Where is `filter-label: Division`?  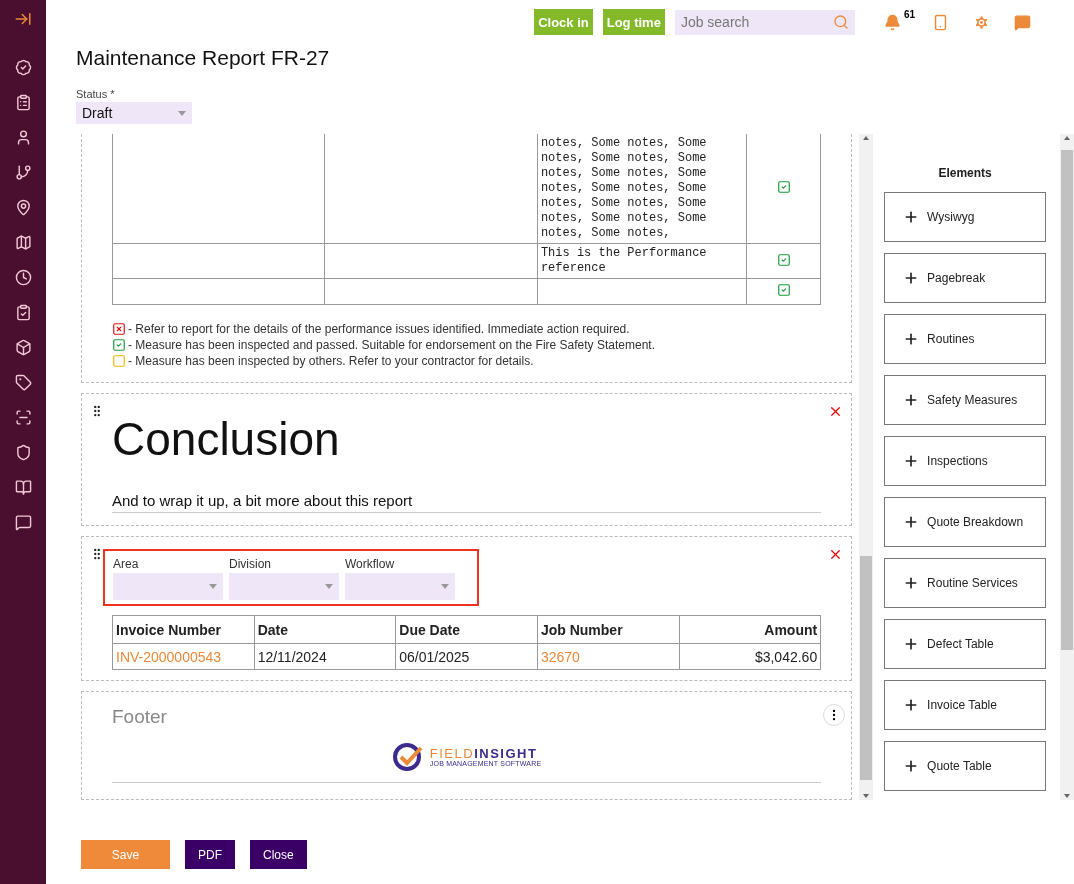 filter-label: Division is located at coordinates (250, 564).